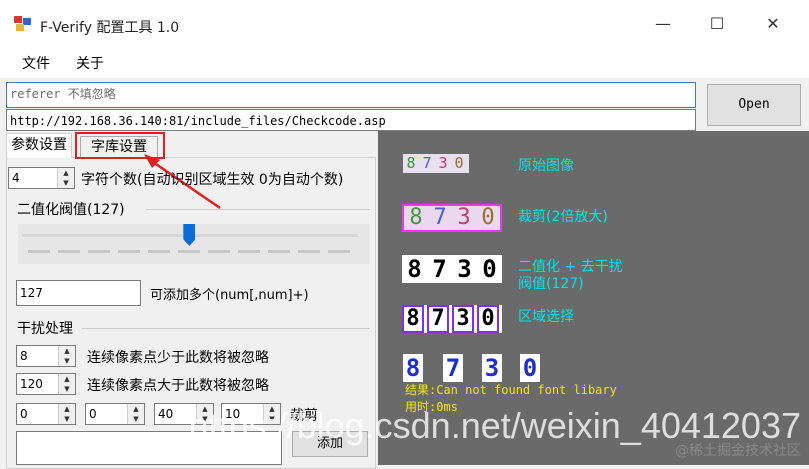 The width and height of the screenshot is (809, 469). What do you see at coordinates (440, 217) in the screenshot?
I see `crop-digit: 7` at bounding box center [440, 217].